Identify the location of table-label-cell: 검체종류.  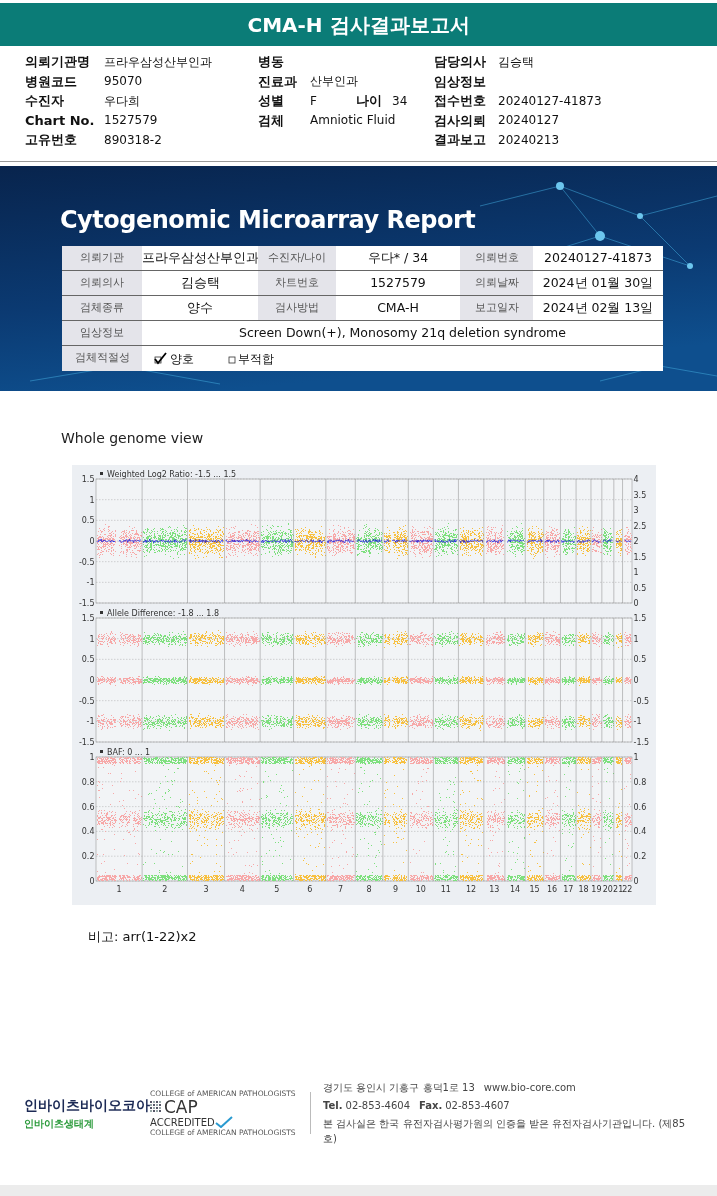
(102, 308).